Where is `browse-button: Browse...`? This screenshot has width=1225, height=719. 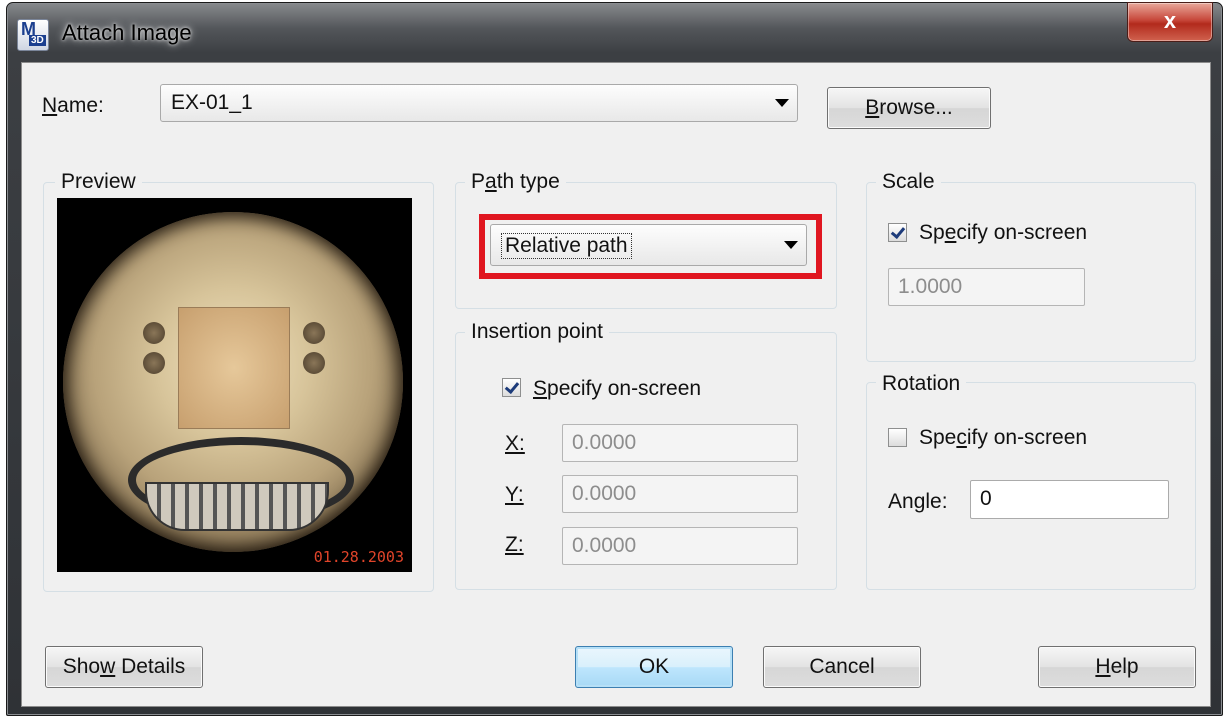
browse-button: Browse... is located at coordinates (909, 108).